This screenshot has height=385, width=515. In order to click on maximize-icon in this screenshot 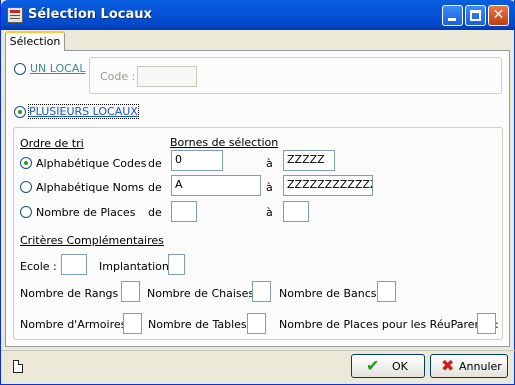, I will do `click(475, 15)`.